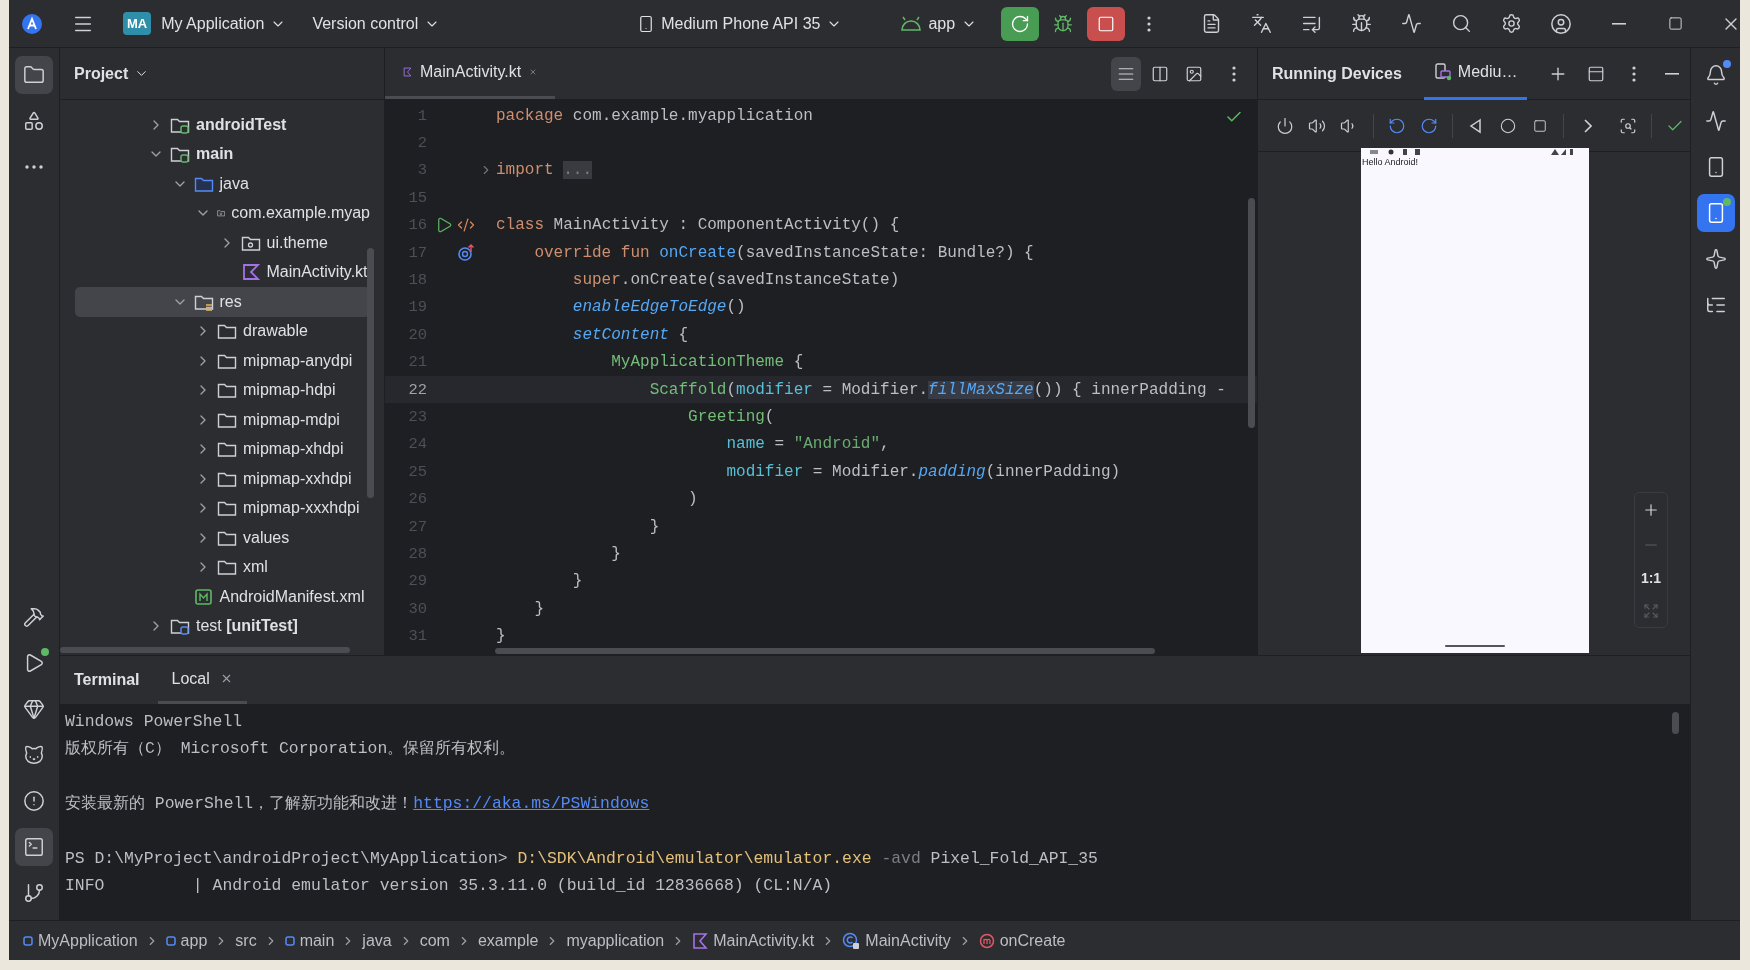  I want to click on tree-item: com.example.myap, so click(222, 213).